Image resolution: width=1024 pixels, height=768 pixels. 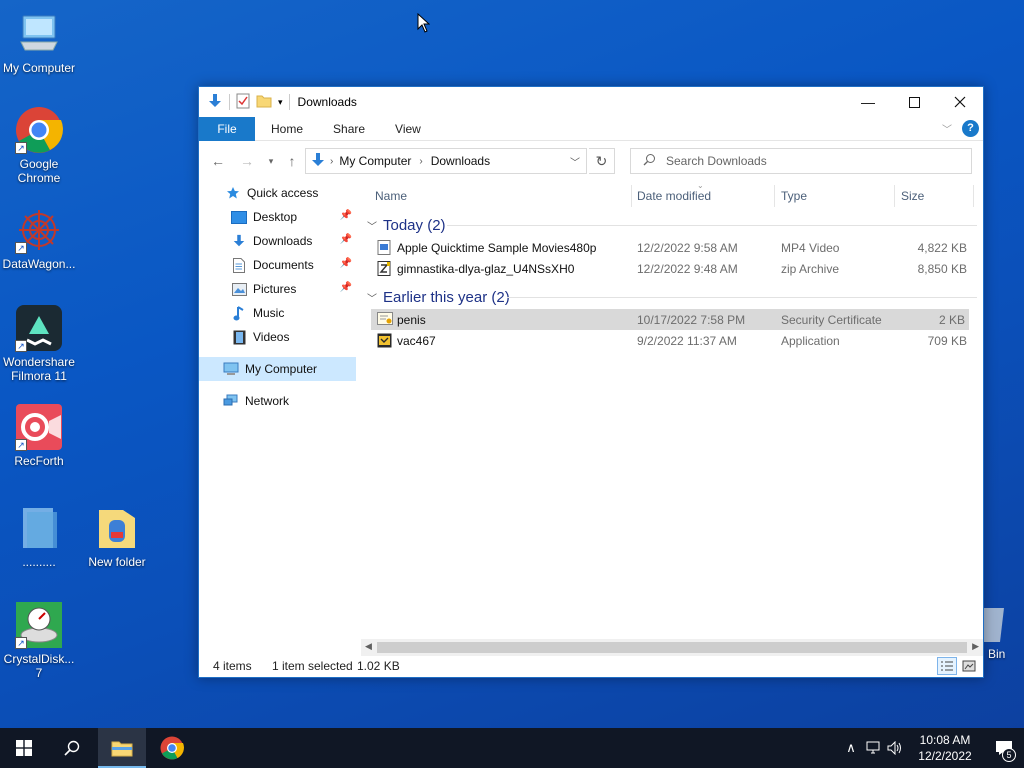 What do you see at coordinates (117, 562) in the screenshot?
I see `desktop-icon-label: New folder` at bounding box center [117, 562].